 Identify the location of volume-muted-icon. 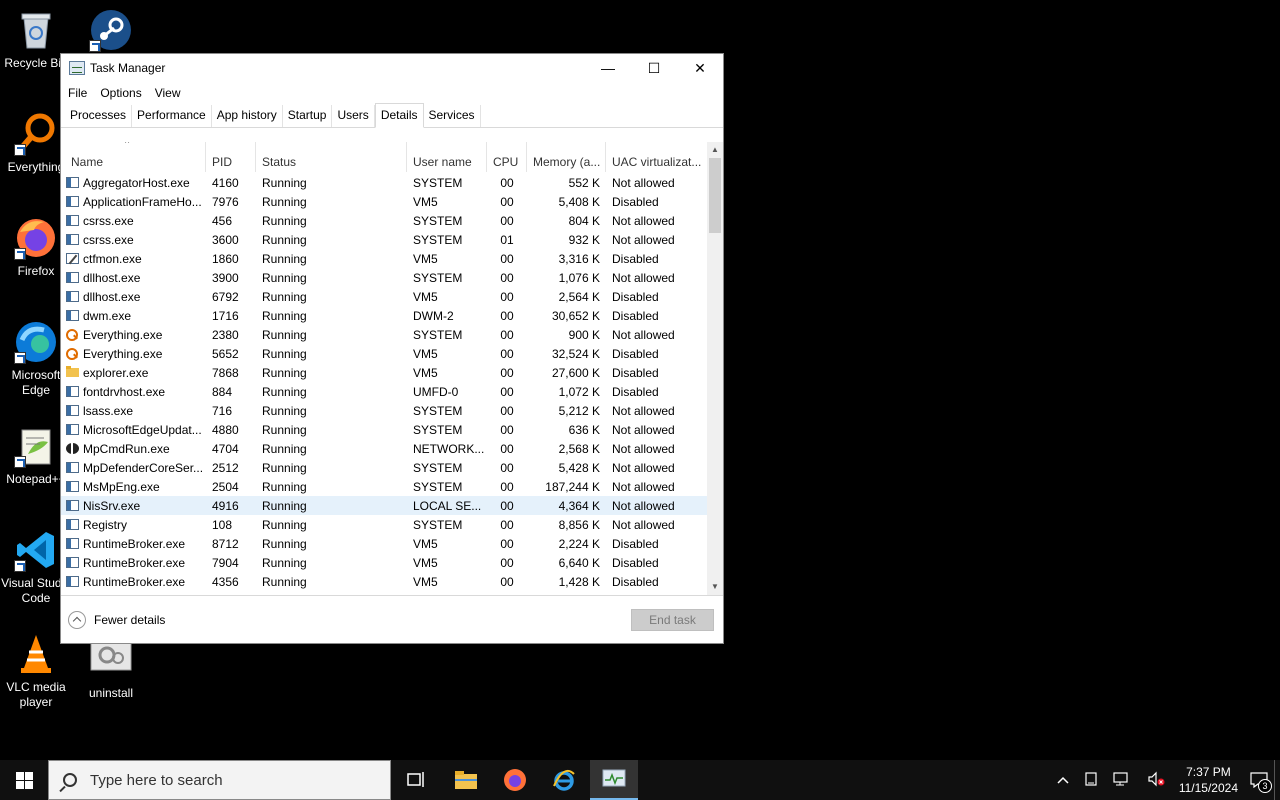
(1156, 778).